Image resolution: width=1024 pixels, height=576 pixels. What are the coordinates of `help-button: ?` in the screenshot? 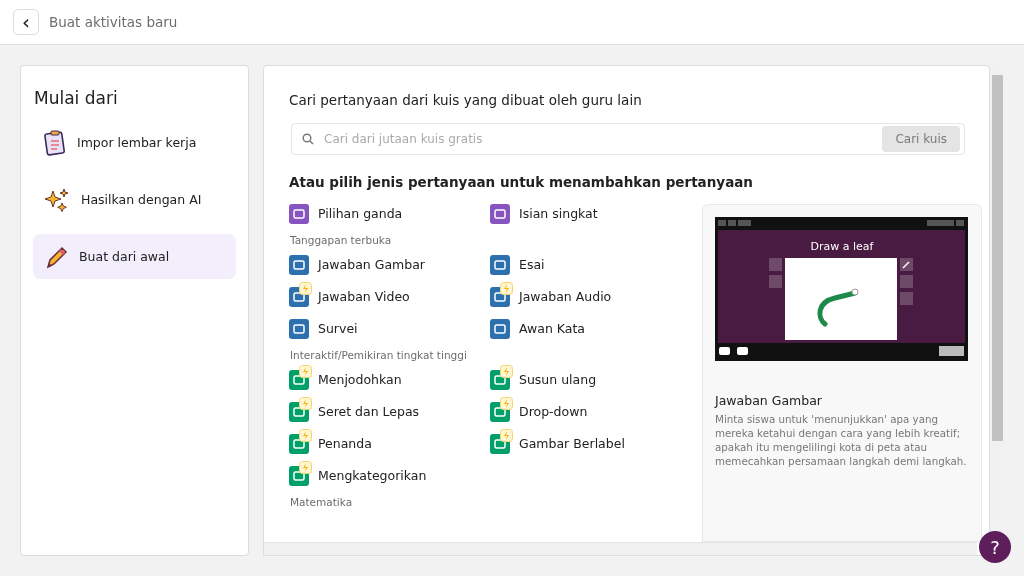 It's located at (995, 547).